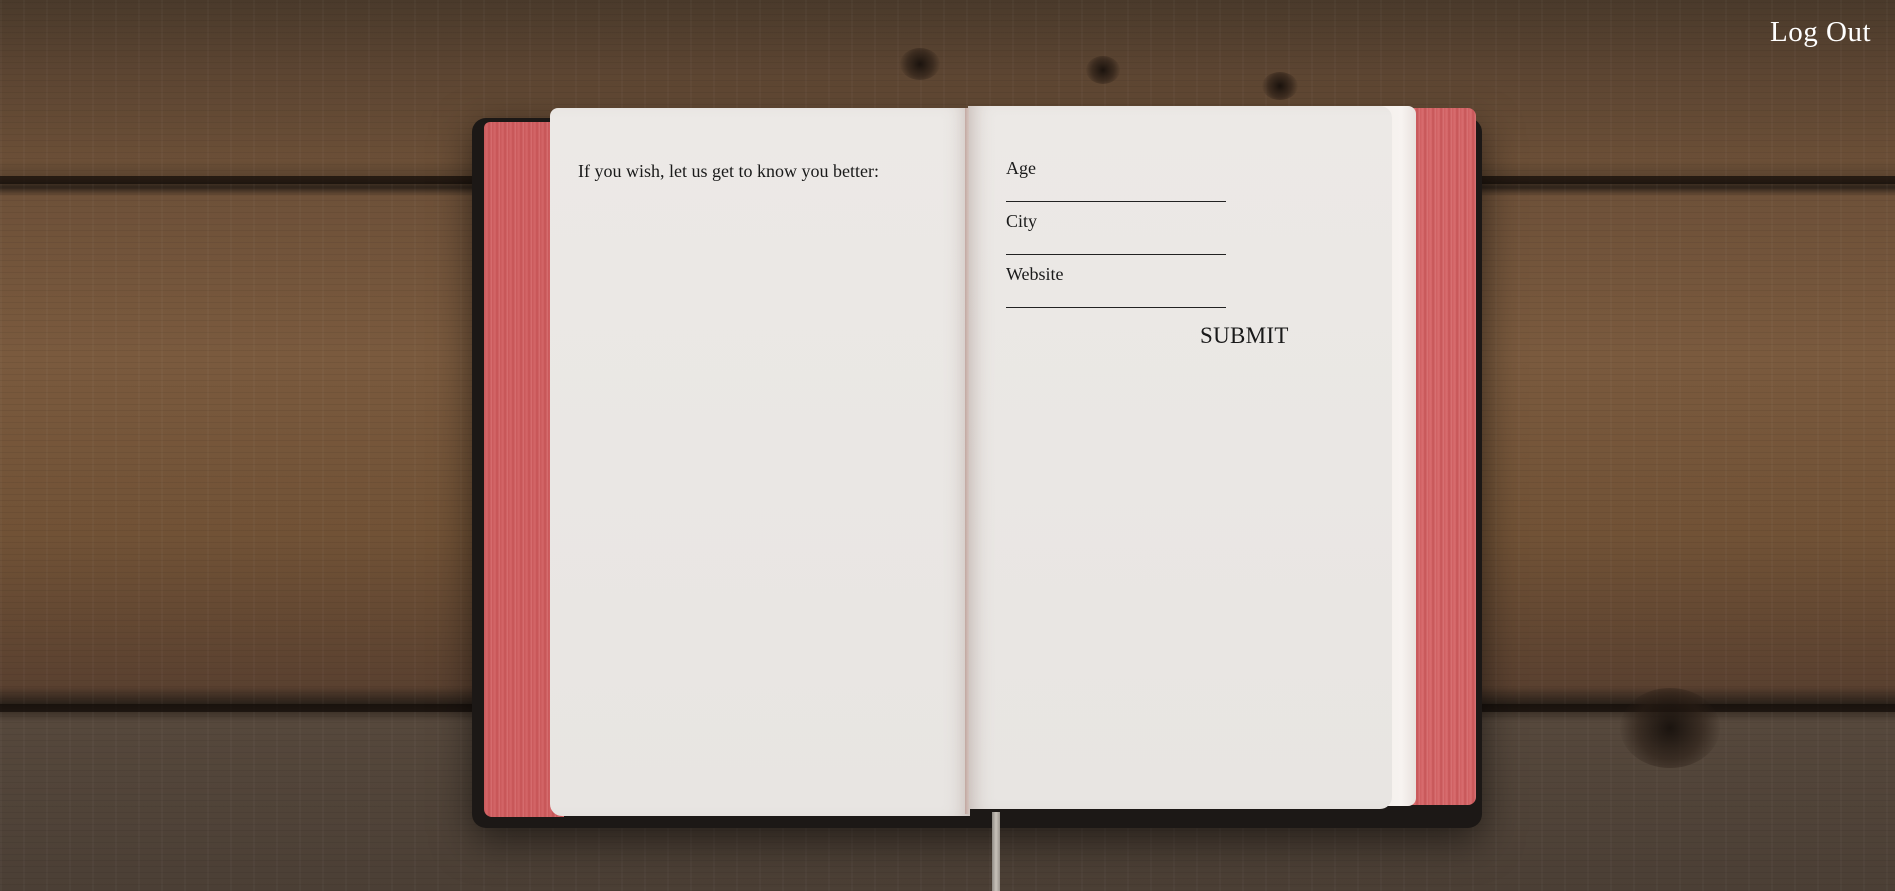 This screenshot has height=891, width=1895. Describe the element at coordinates (1022, 221) in the screenshot. I see `city-label: City` at that location.